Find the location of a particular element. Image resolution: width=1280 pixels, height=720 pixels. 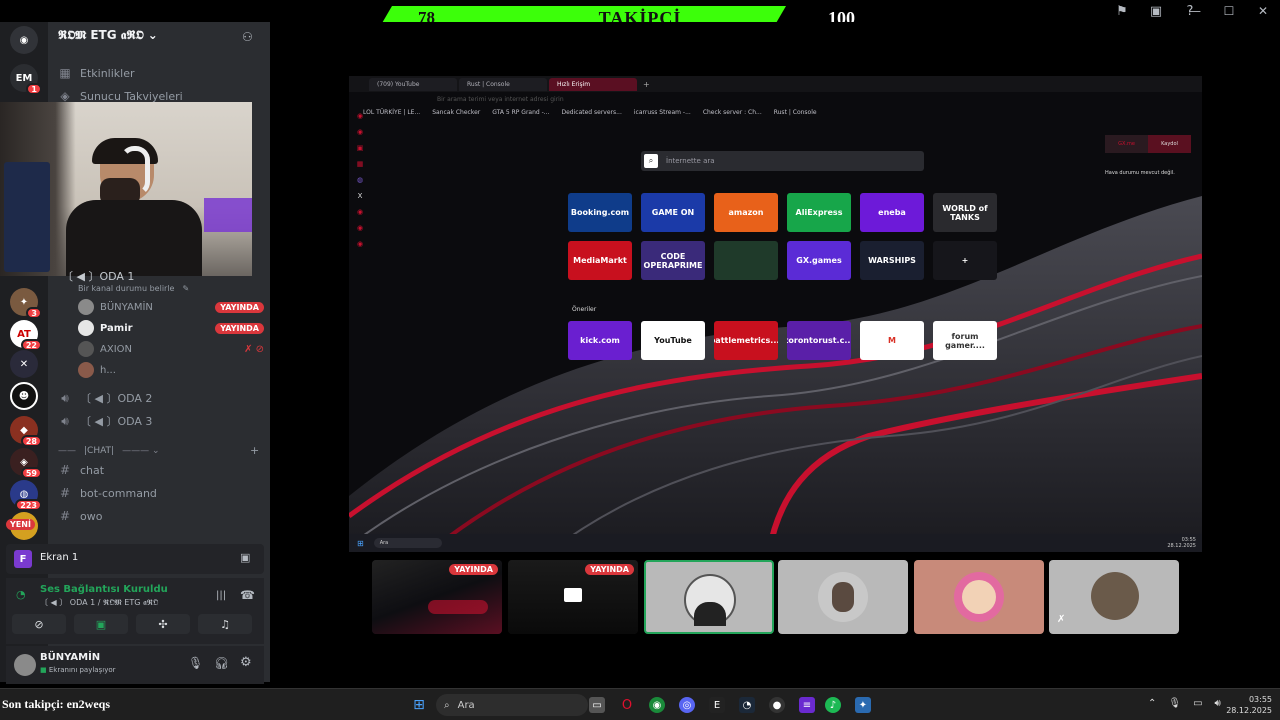

opera-icon: O is located at coordinates (627, 705).